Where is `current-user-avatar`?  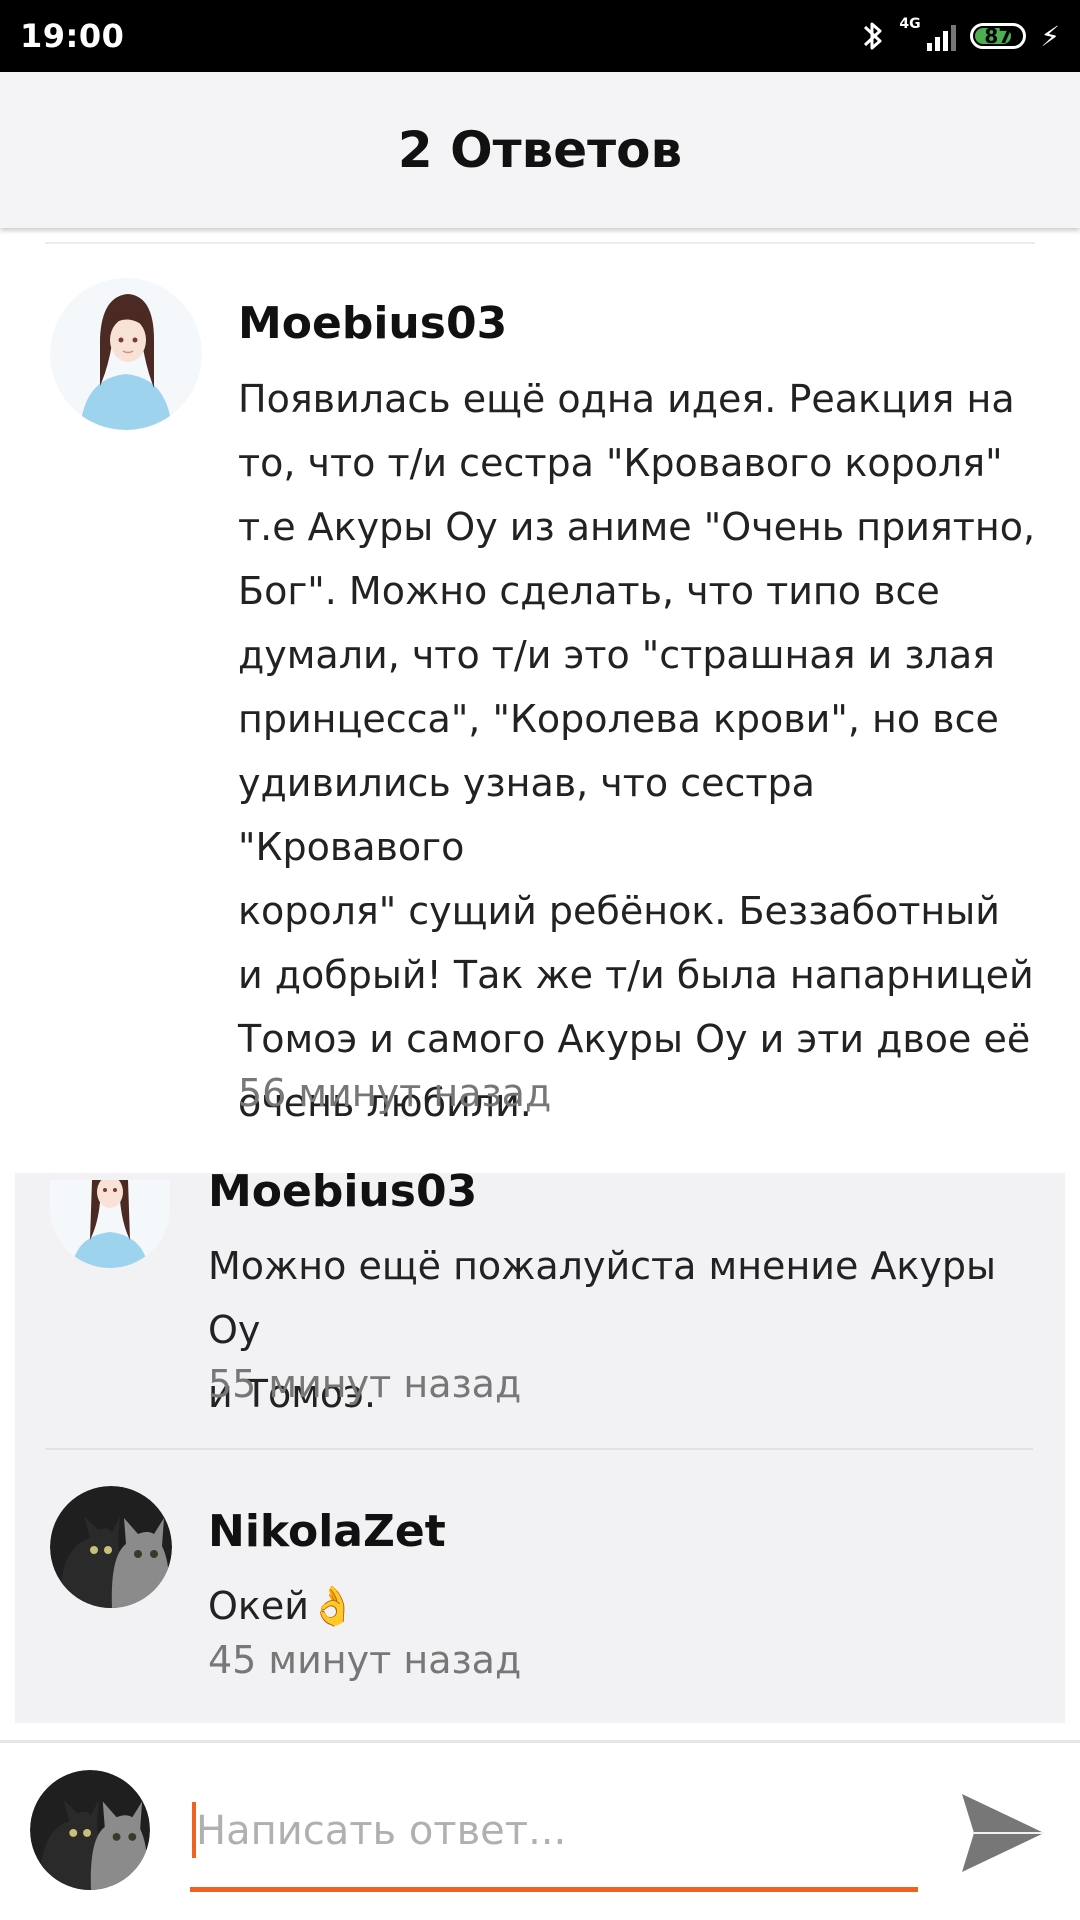
current-user-avatar is located at coordinates (90, 1830).